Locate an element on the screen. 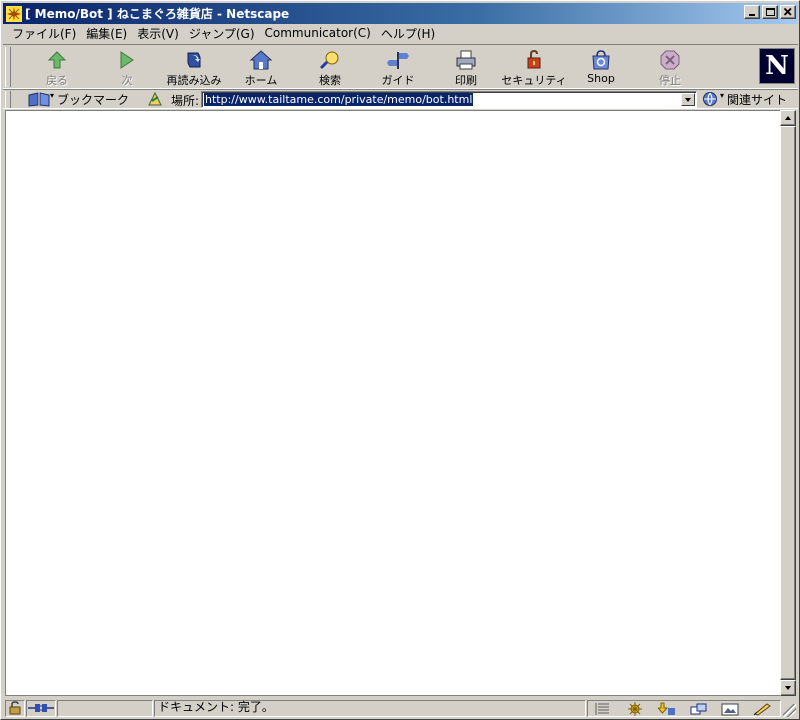  forward-button: 次 is located at coordinates (127, 67).